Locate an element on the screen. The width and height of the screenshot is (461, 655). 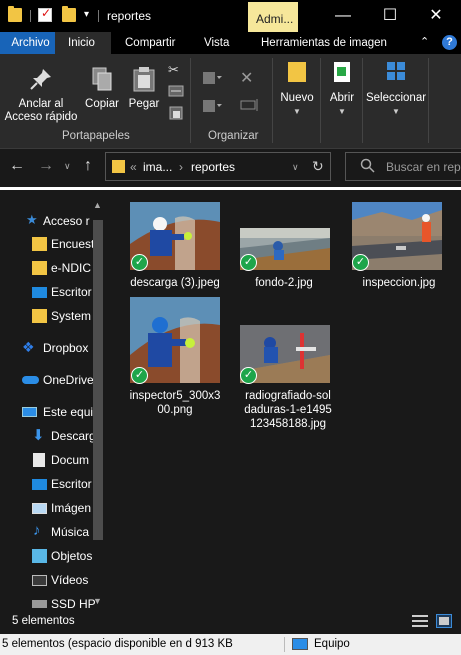
file-item: ✓ inspector5_300x3 00.png is located at coordinates (175, 357).